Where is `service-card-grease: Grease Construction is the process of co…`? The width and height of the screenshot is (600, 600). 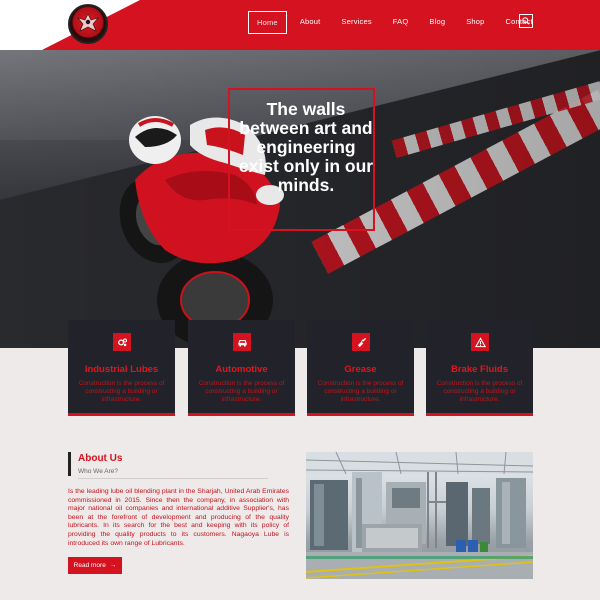
service-card-grease: Grease Construction is the process of co… is located at coordinates (360, 368).